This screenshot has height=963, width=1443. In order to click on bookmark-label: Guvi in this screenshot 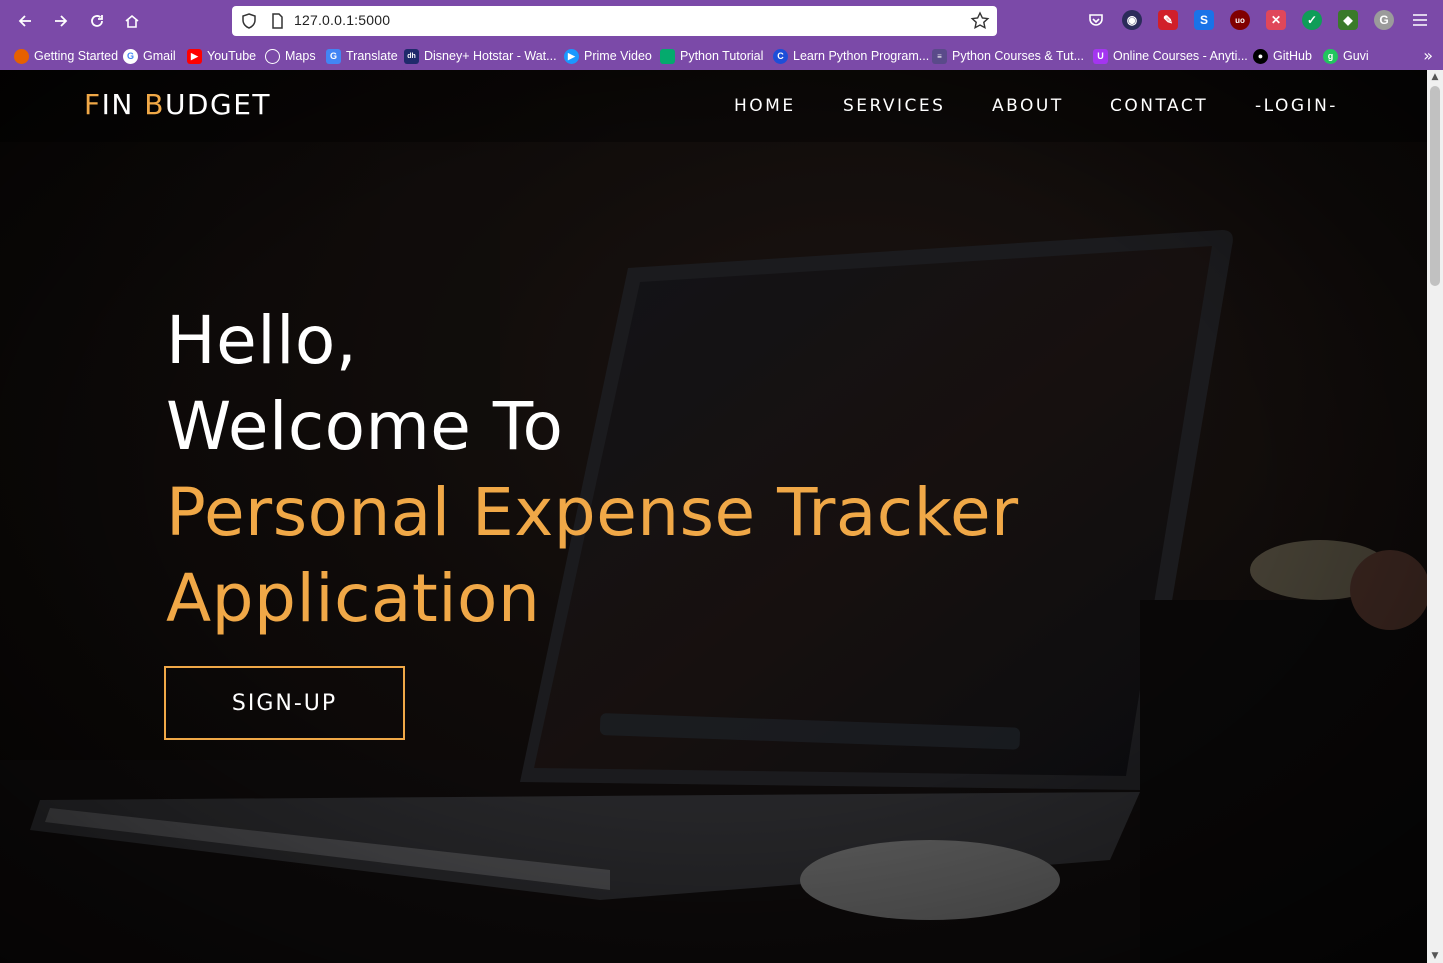, I will do `click(1356, 56)`.